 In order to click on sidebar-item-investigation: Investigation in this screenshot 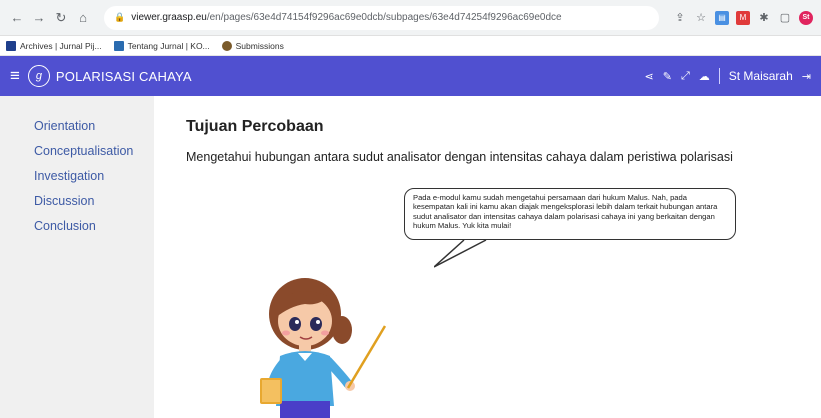, I will do `click(77, 176)`.